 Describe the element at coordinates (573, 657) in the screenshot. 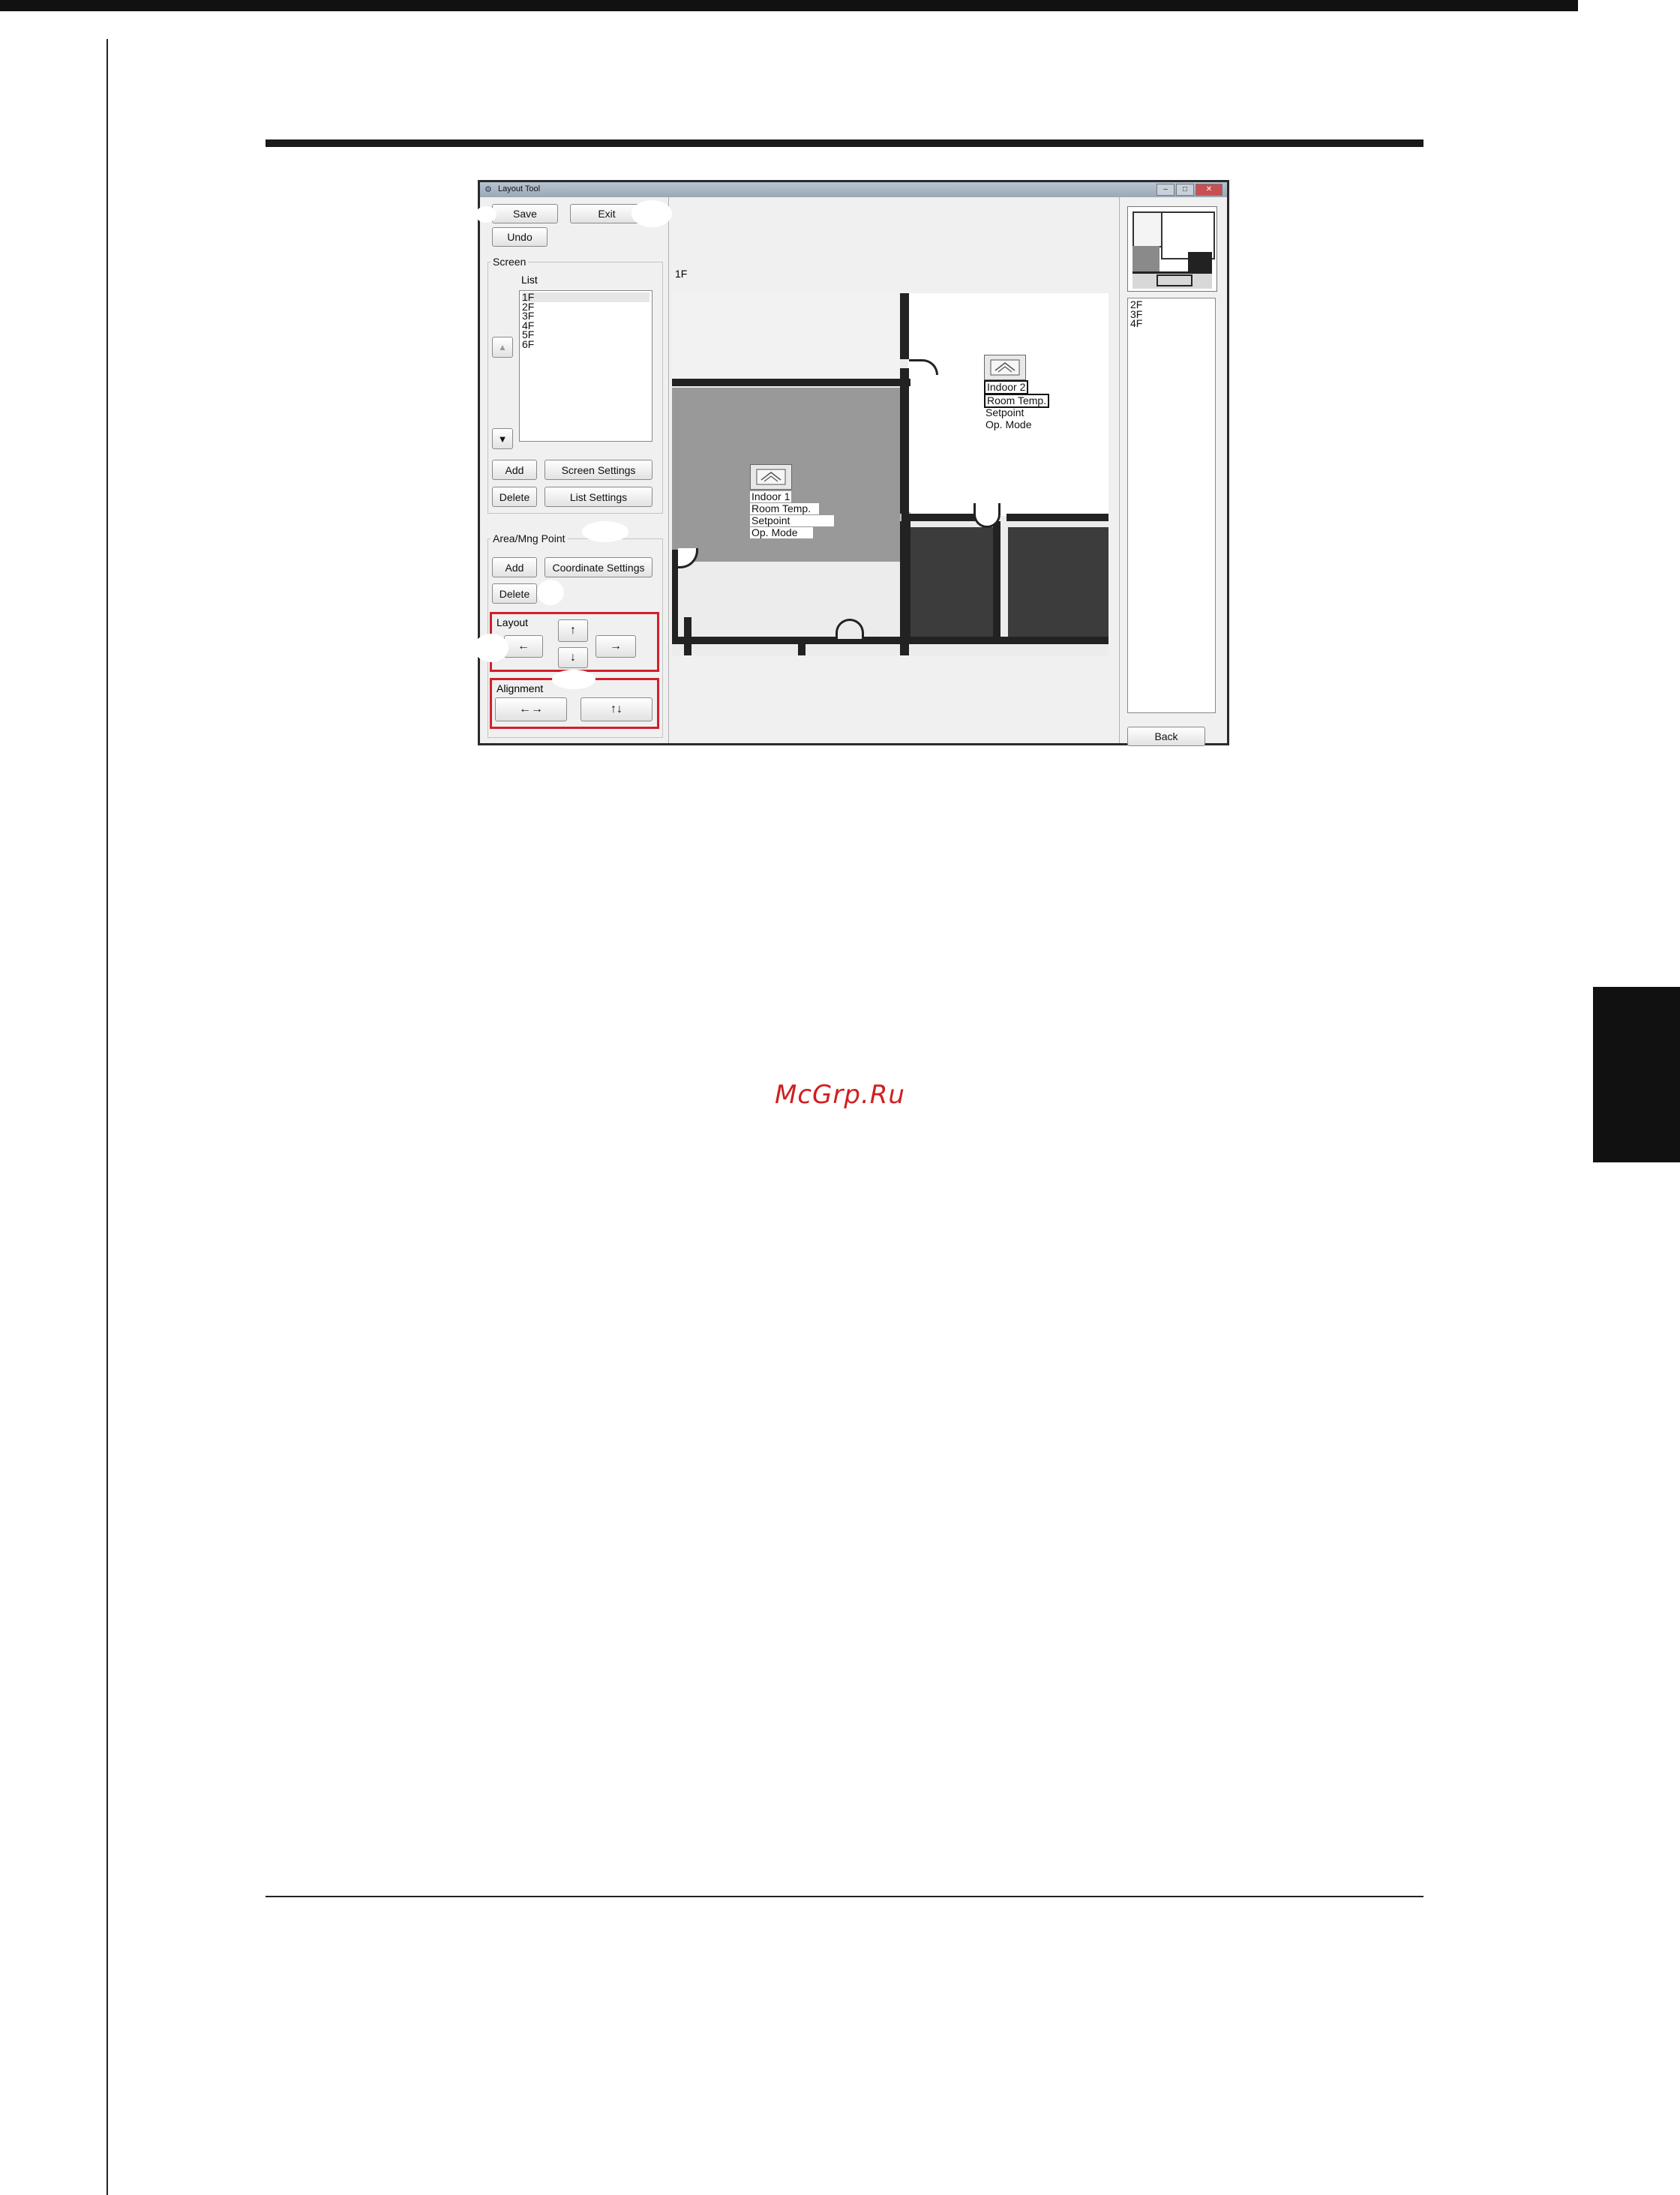

I see `layout-down-button: ↓` at that location.